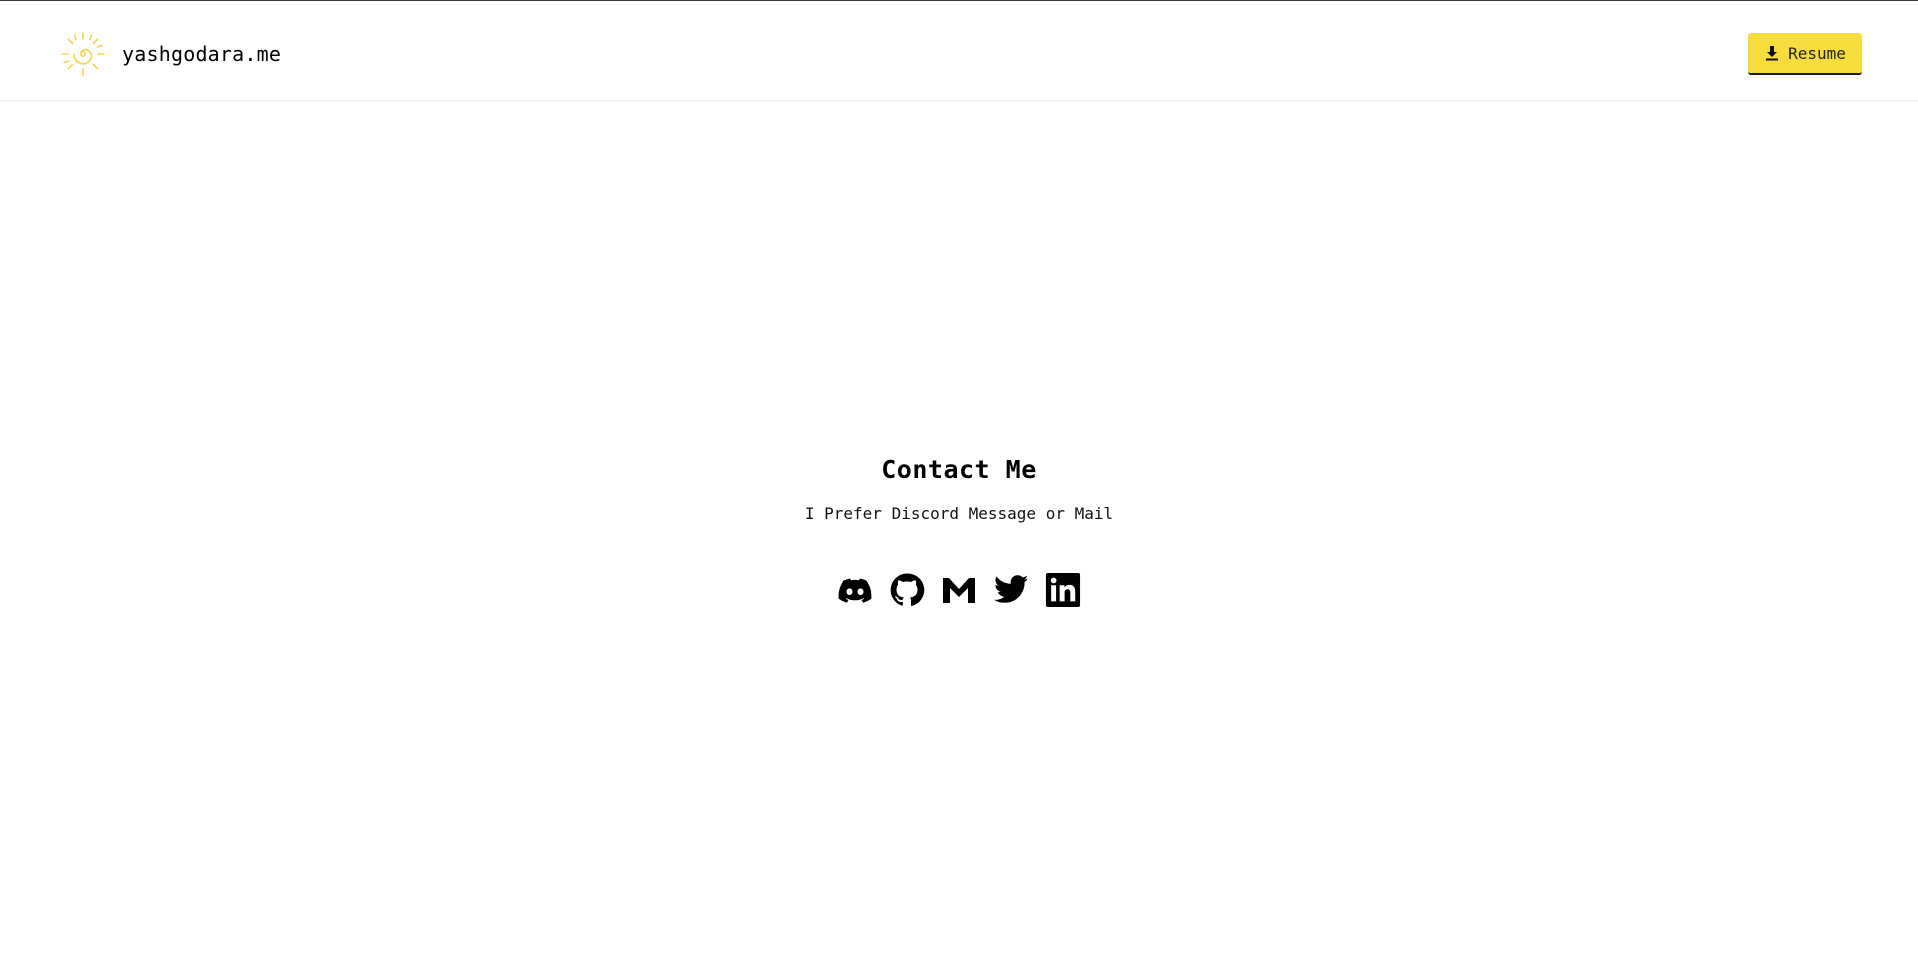 The width and height of the screenshot is (1918, 963). I want to click on home-link: yashgodara.me, so click(170, 54).